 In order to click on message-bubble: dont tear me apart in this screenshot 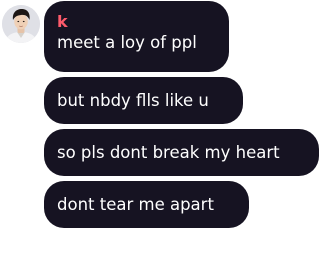, I will do `click(146, 204)`.